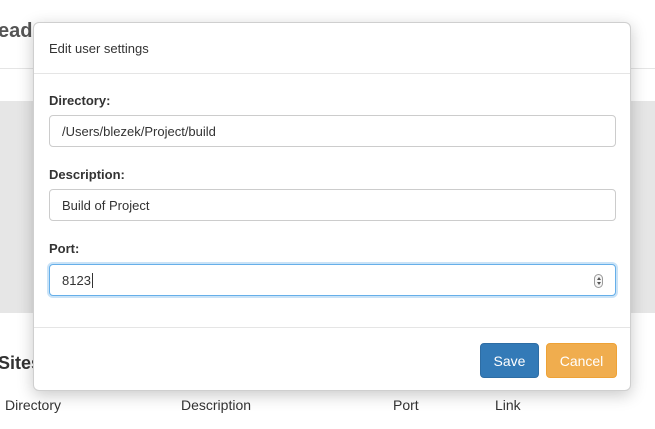 This screenshot has height=429, width=655. What do you see at coordinates (139, 131) in the screenshot?
I see `directory-value: /Users/blezek/Project/build` at bounding box center [139, 131].